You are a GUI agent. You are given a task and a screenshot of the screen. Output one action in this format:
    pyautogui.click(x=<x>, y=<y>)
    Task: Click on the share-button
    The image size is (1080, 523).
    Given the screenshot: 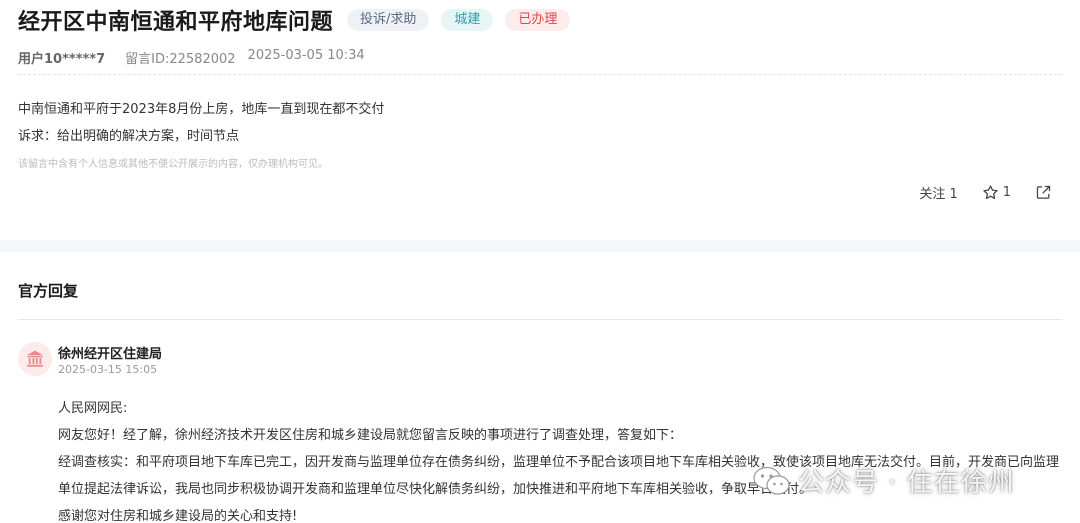 What is the action you would take?
    pyautogui.click(x=1045, y=192)
    